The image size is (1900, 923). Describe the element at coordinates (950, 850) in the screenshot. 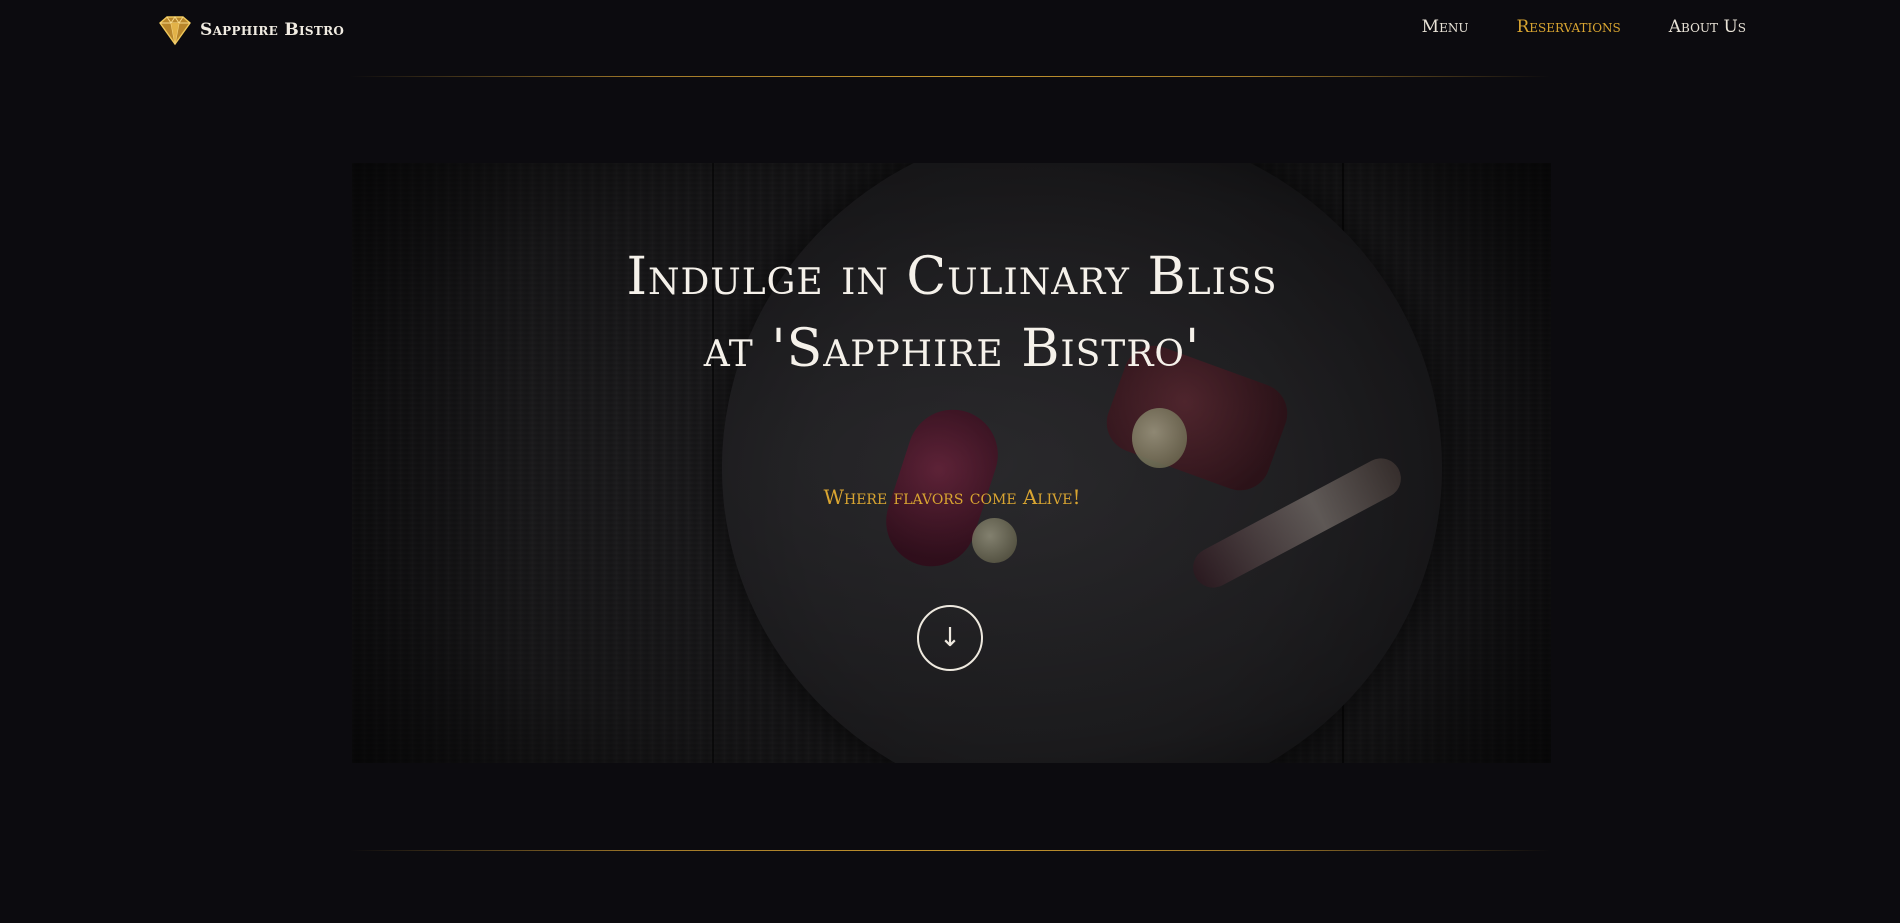

I see `bottom-divider` at that location.